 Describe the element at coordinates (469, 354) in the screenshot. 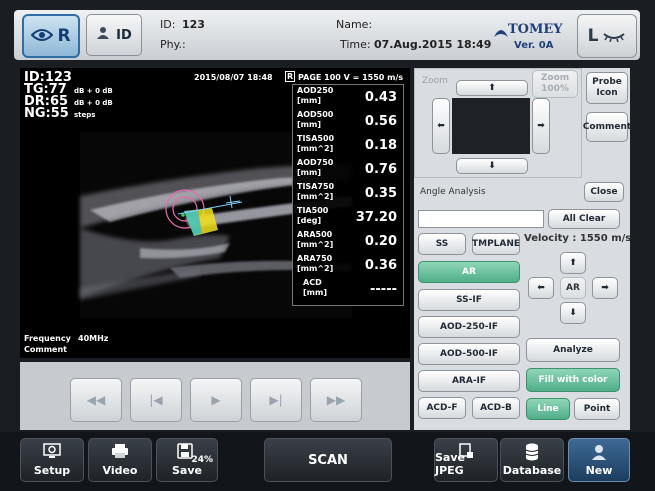

I see `aod-500-if-button: AOD-500-IF` at that location.